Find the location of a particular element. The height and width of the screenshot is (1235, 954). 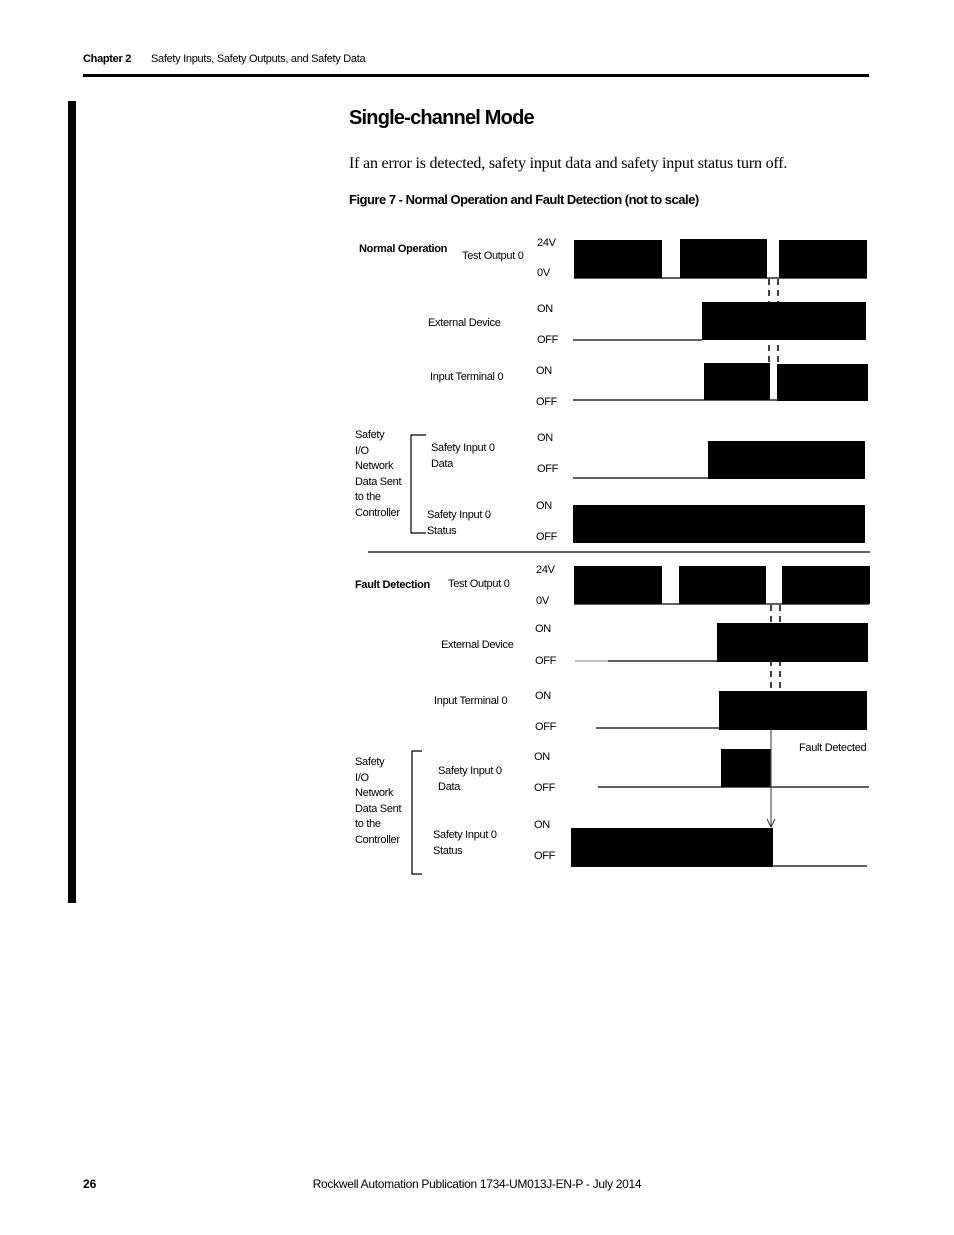

fault-detection-heading: Fault Detection is located at coordinates (392, 585).